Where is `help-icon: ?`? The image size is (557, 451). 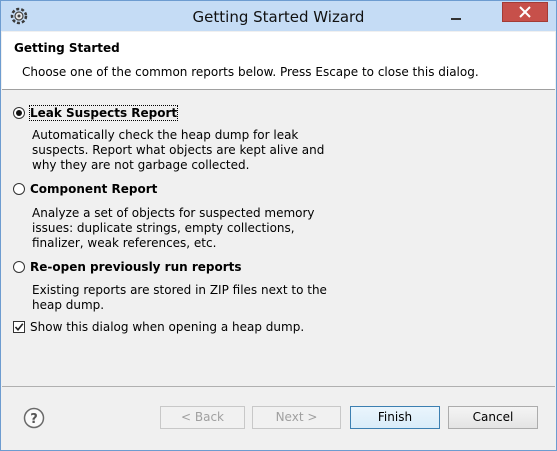
help-icon: ? is located at coordinates (34, 418).